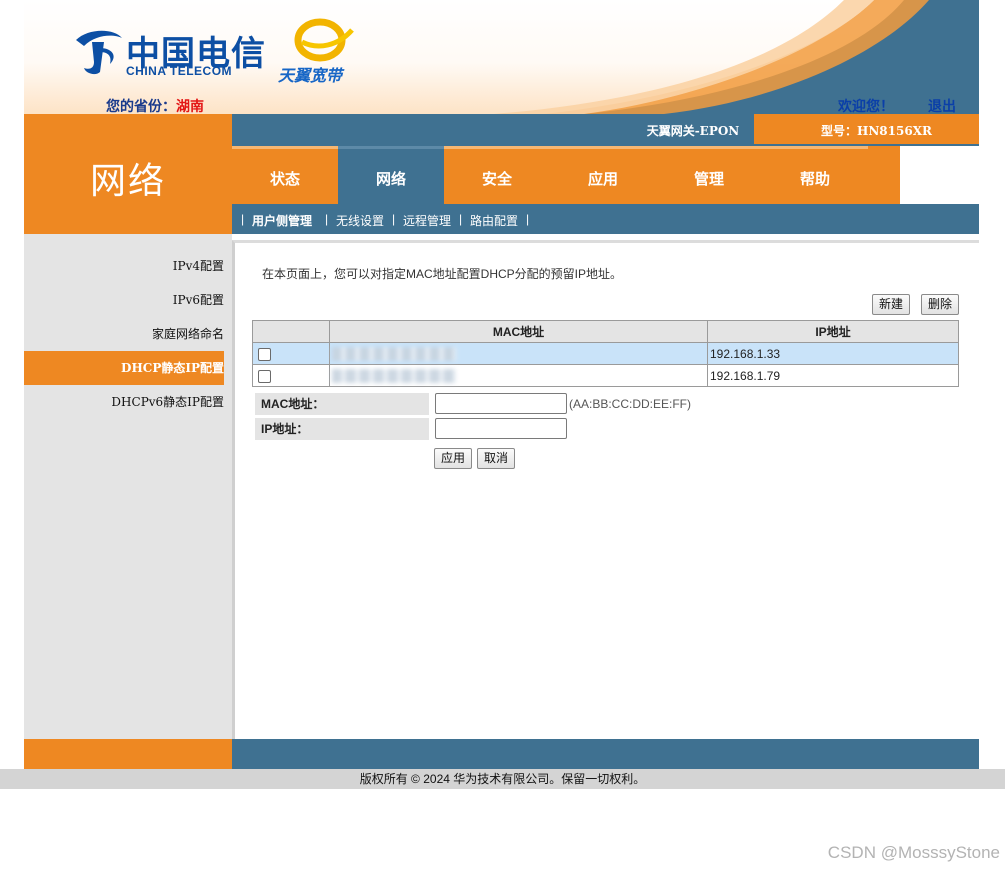 The image size is (1005, 872). Describe the element at coordinates (891, 304) in the screenshot. I see `new-button: 新建` at that location.